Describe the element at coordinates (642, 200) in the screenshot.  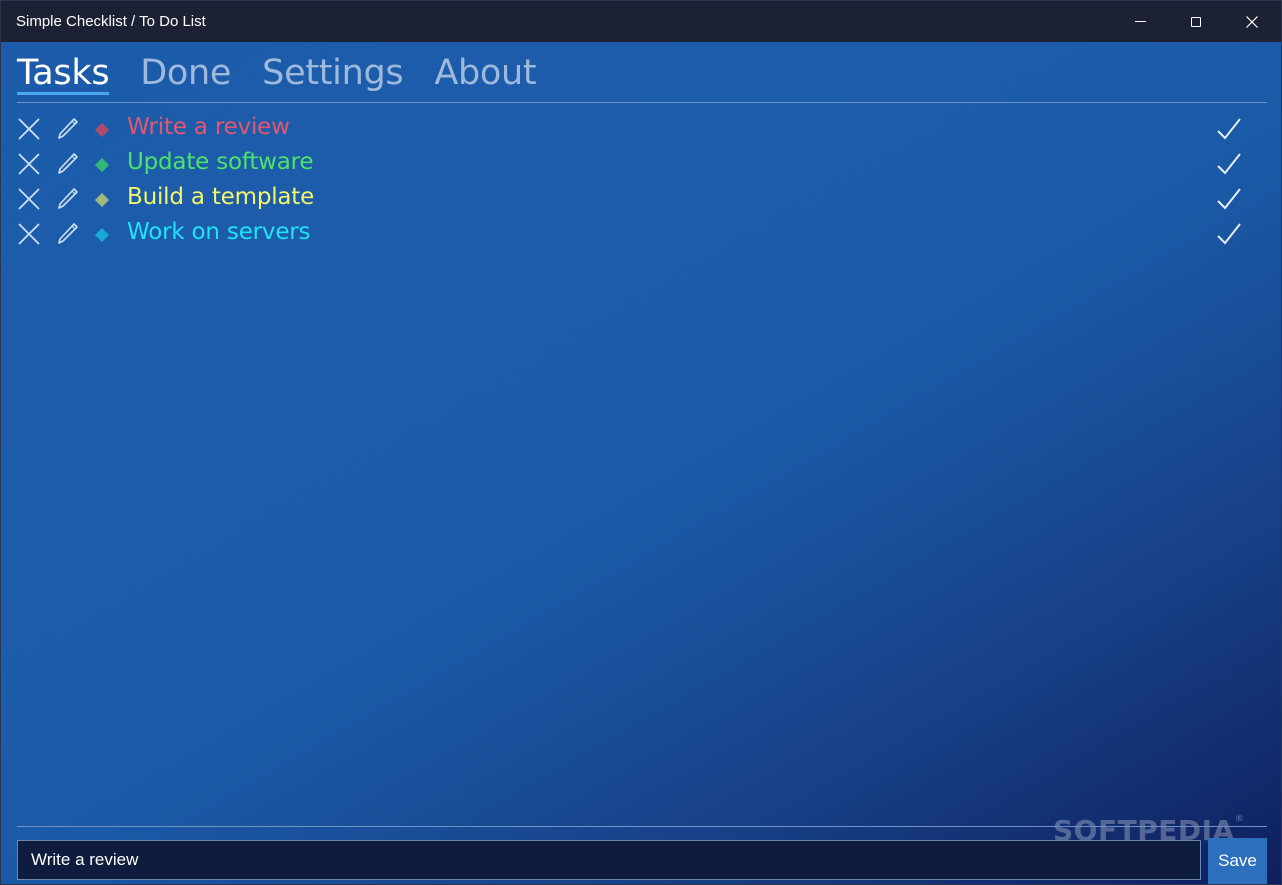
I see `task-row: Build a template` at that location.